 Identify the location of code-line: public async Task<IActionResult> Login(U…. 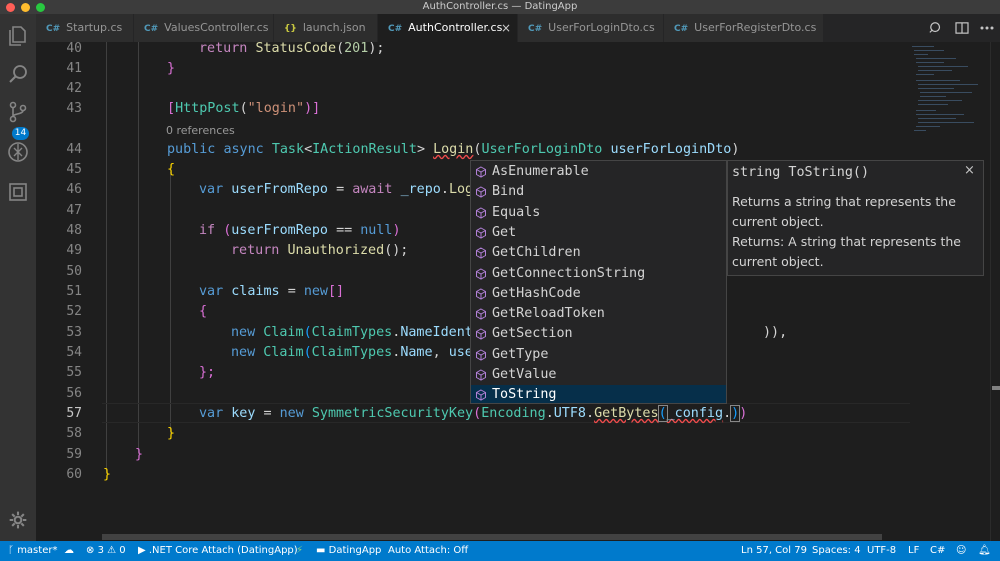
(453, 149).